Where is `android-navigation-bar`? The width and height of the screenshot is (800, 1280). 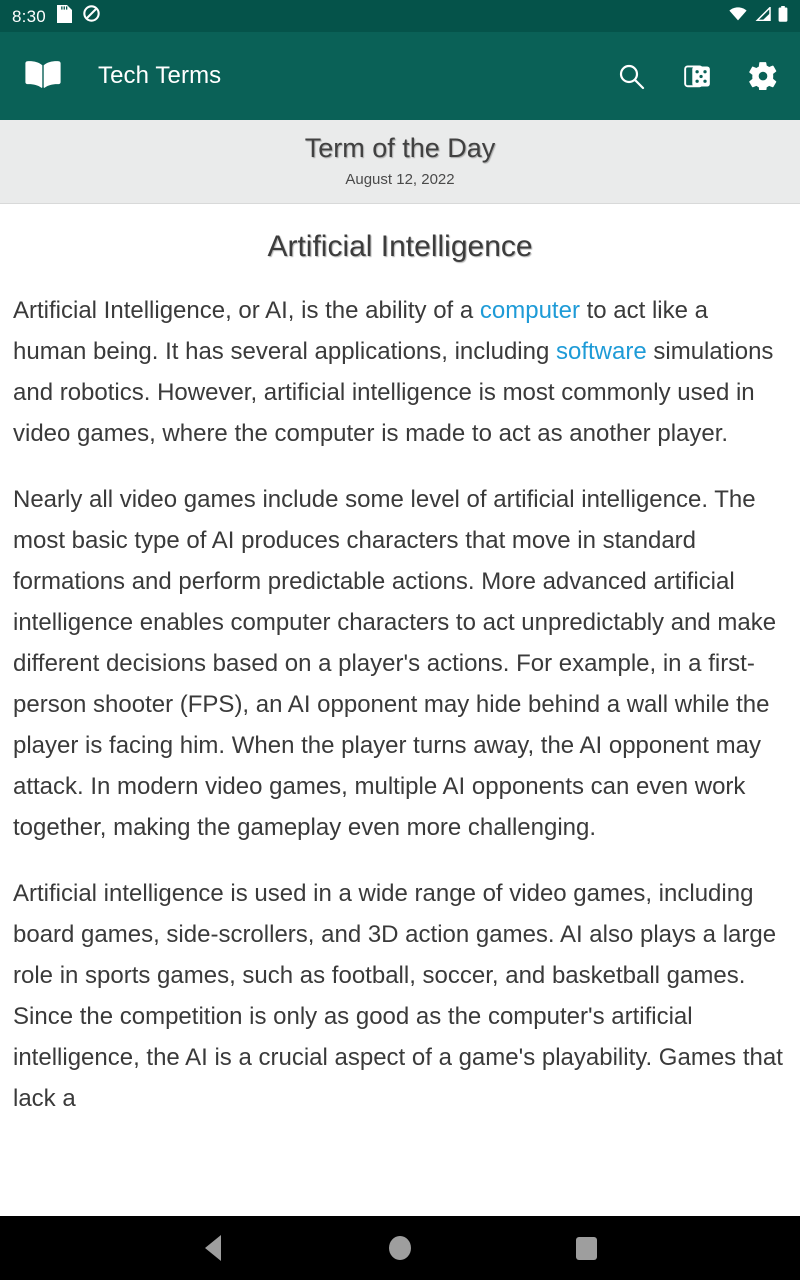
android-navigation-bar is located at coordinates (400, 1248).